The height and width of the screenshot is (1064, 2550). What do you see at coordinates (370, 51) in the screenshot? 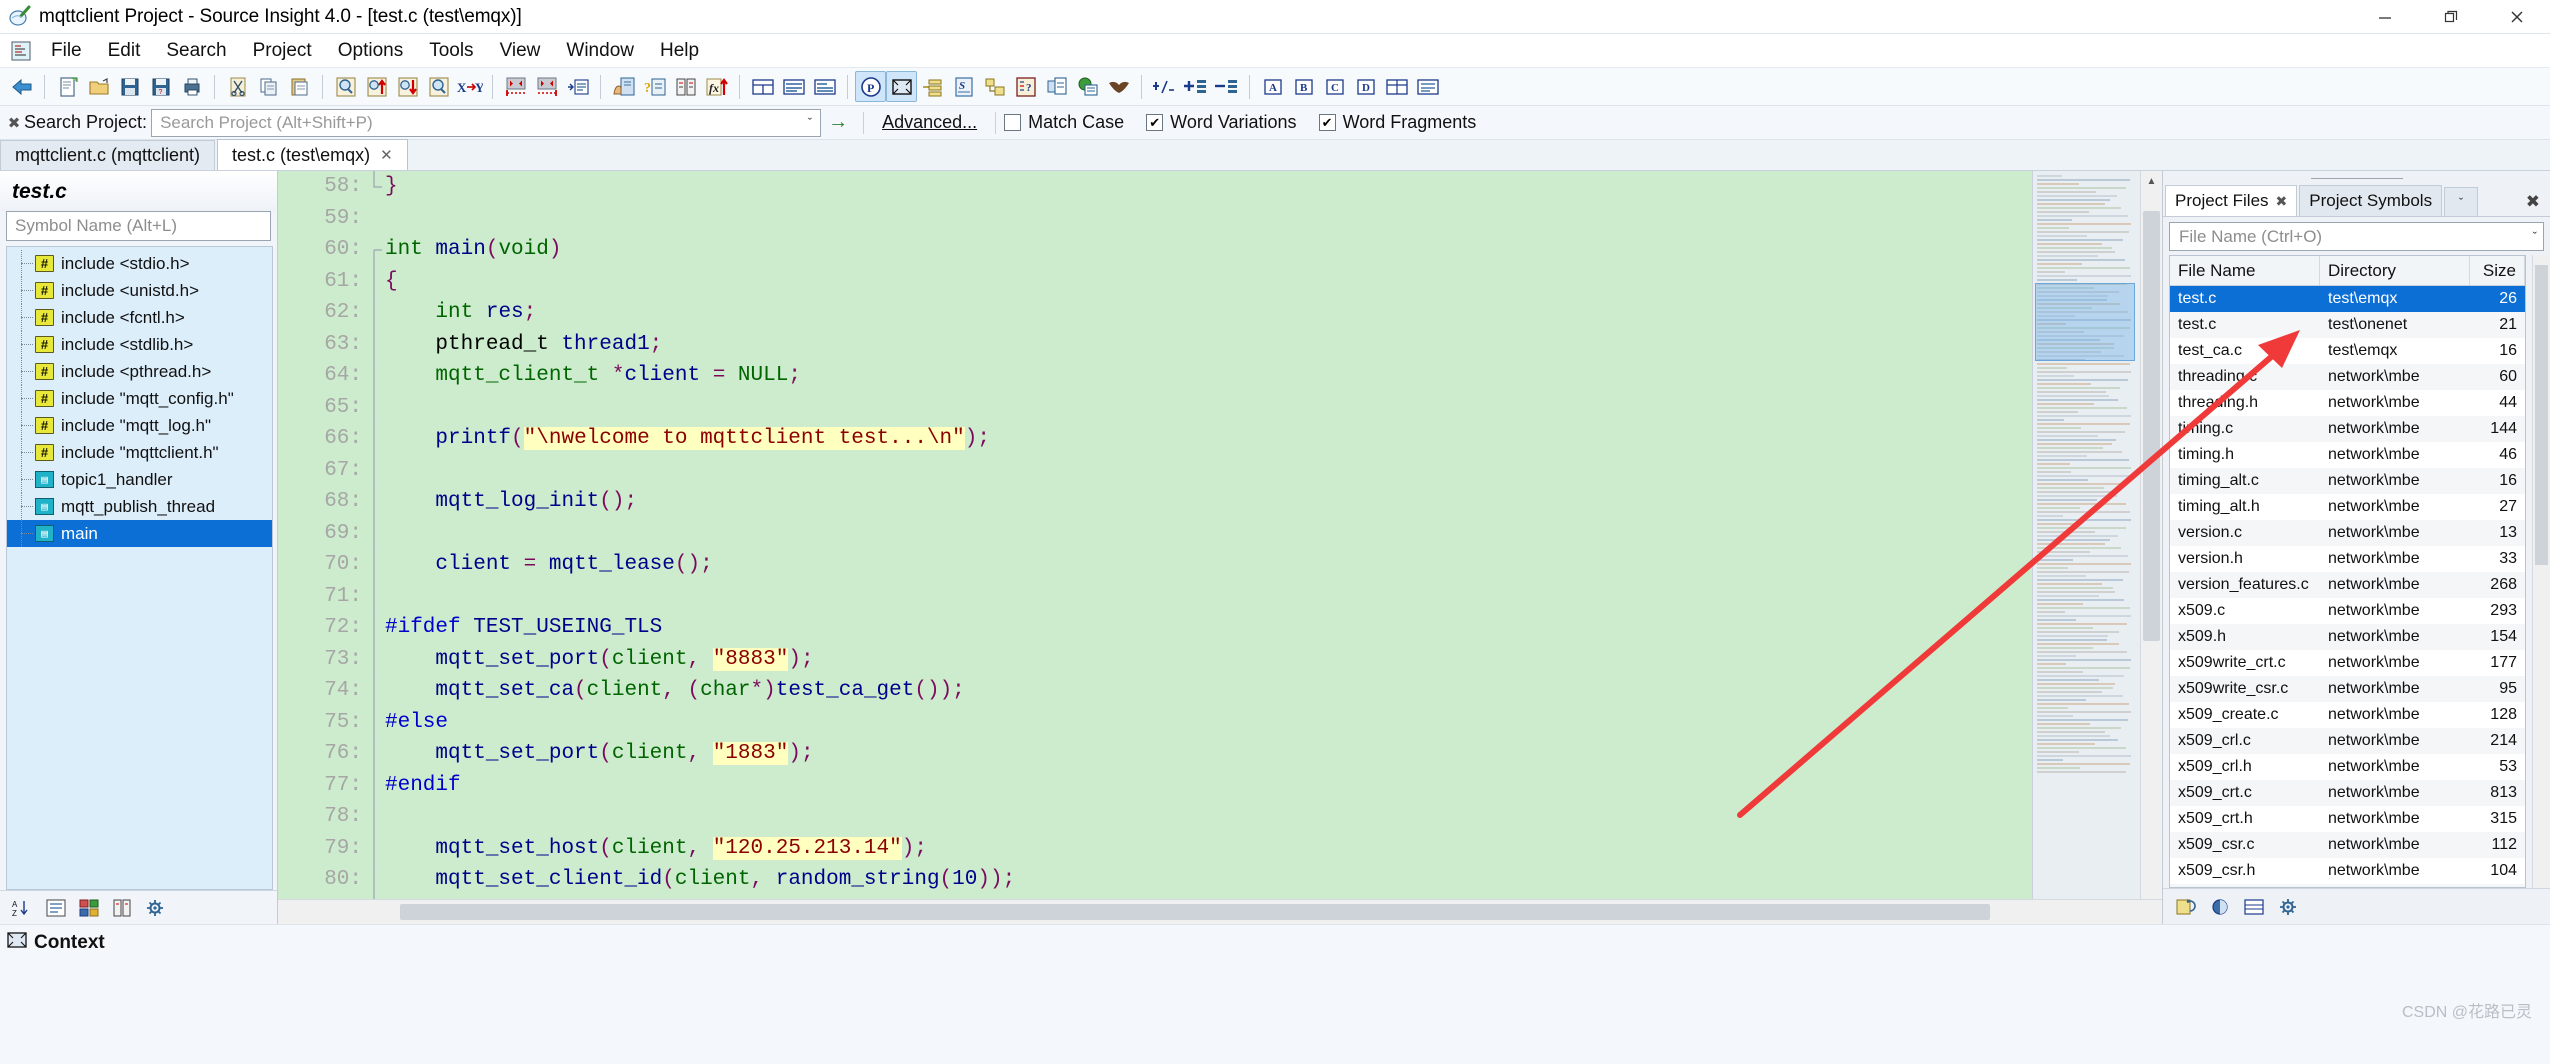
I see `menu-options: Options` at bounding box center [370, 51].